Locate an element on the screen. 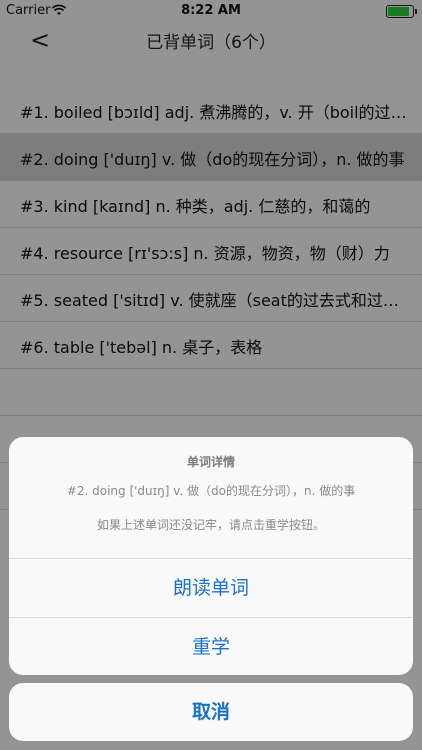  sheet-title: 单词详情 is located at coordinates (210, 462).